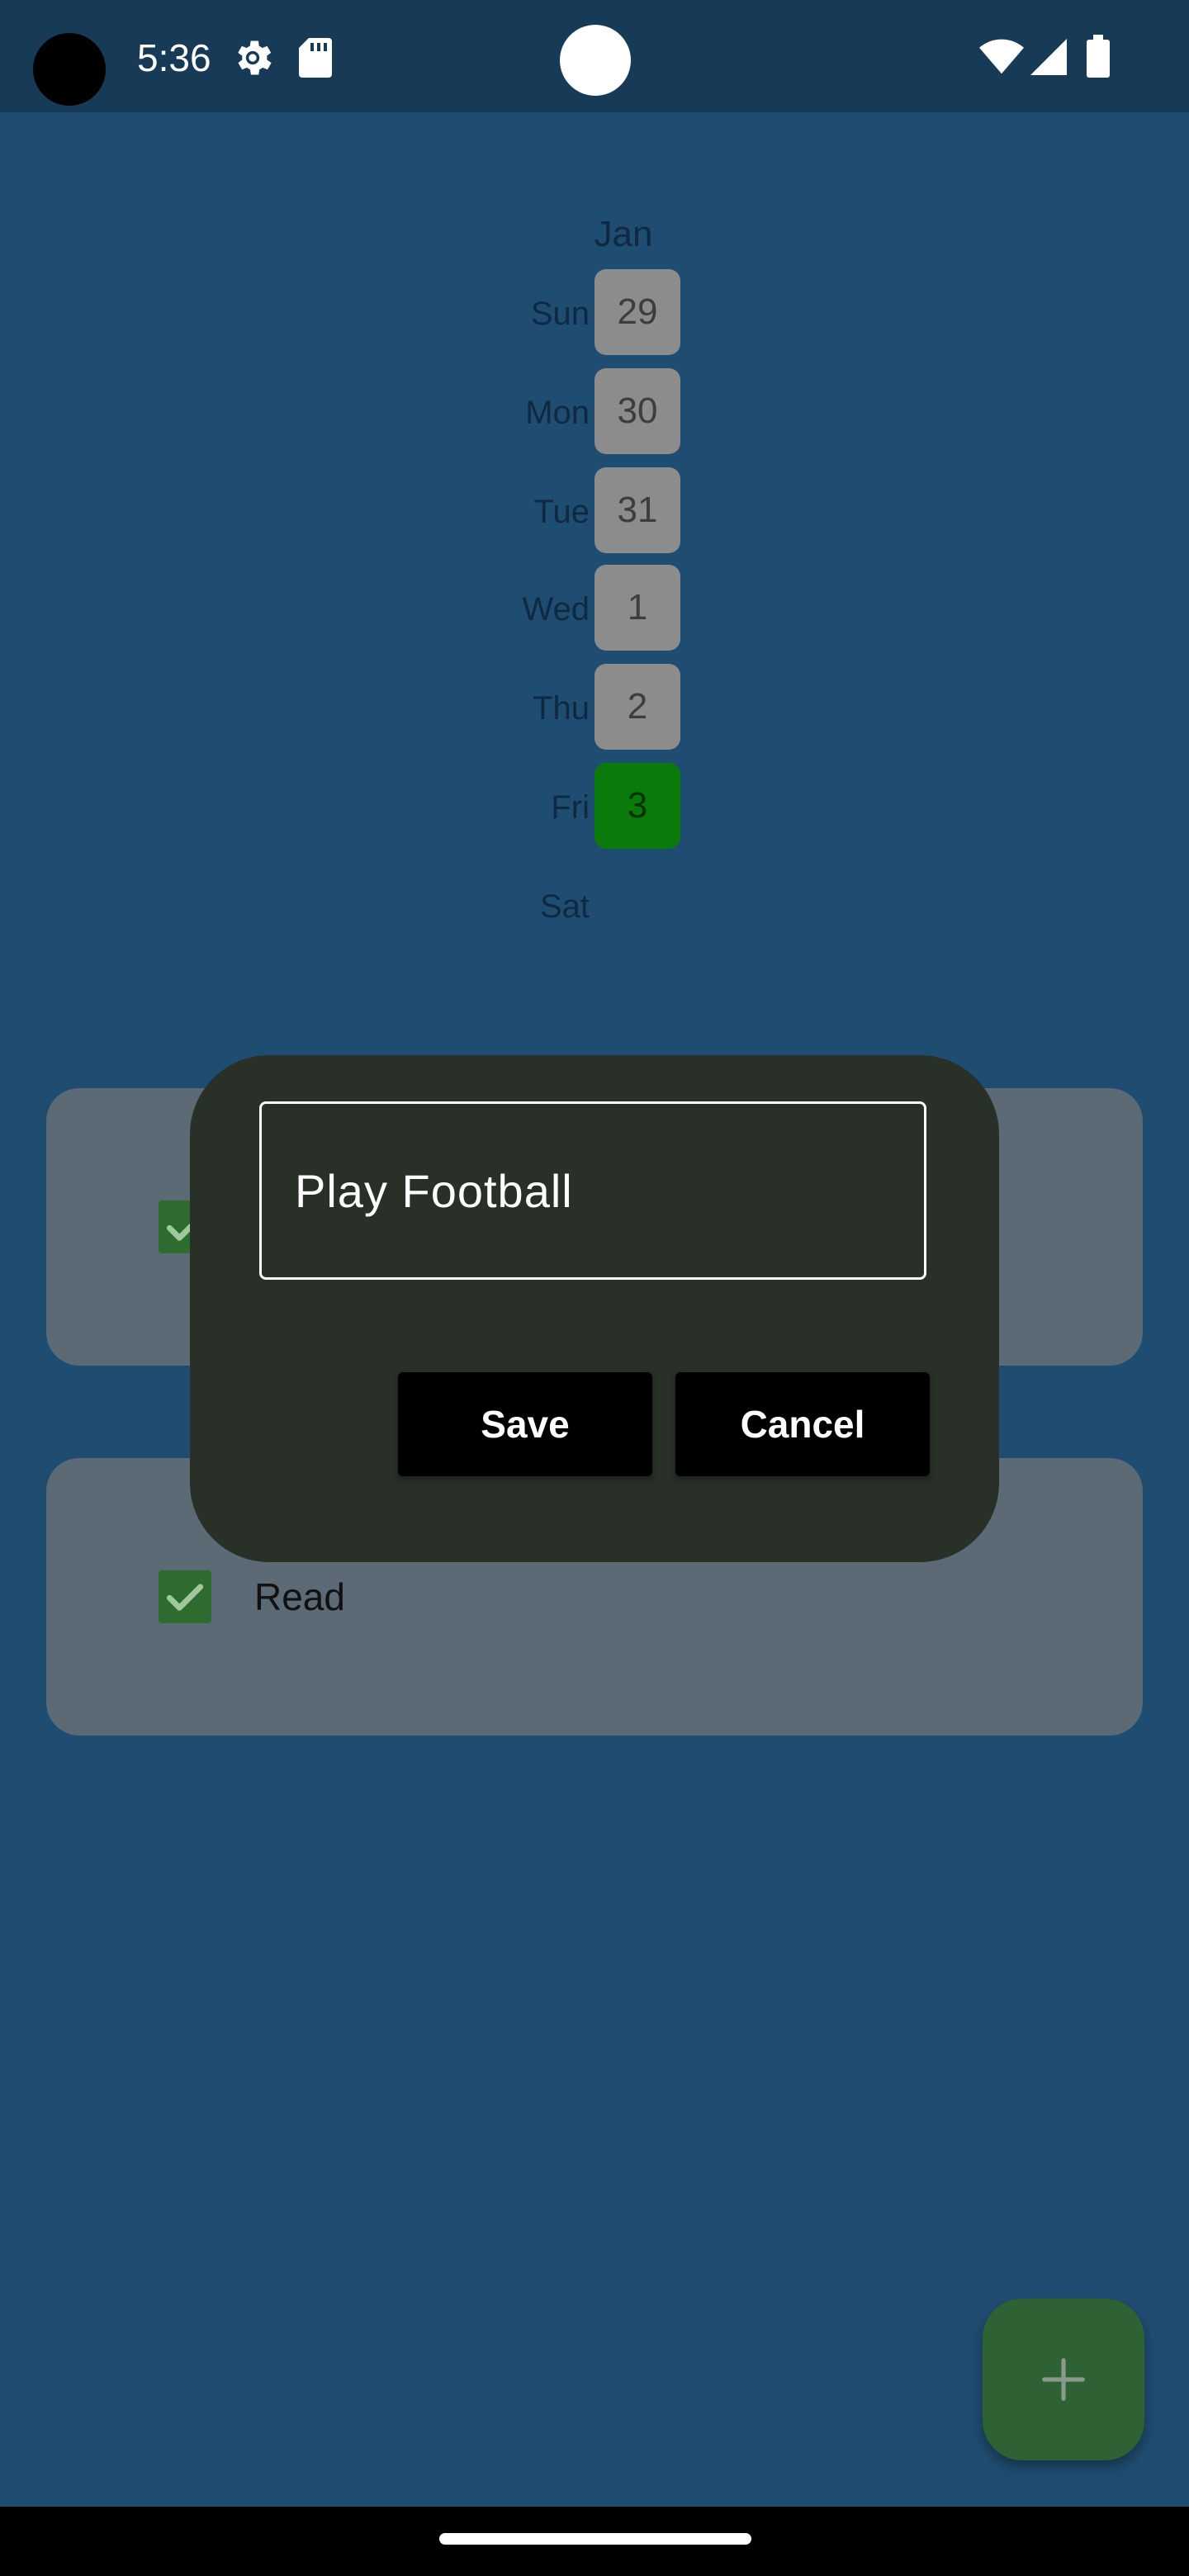 The height and width of the screenshot is (2576, 1189). What do you see at coordinates (637, 707) in the screenshot?
I see `day-2: 2` at bounding box center [637, 707].